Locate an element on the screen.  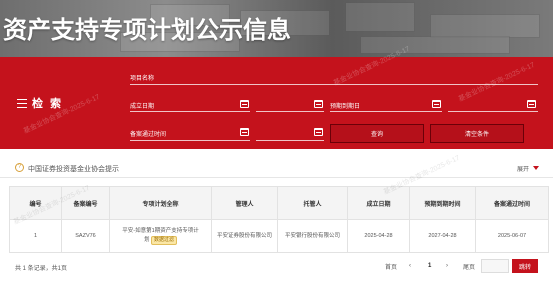
column-header: 托管人 is located at coordinates (312, 203).